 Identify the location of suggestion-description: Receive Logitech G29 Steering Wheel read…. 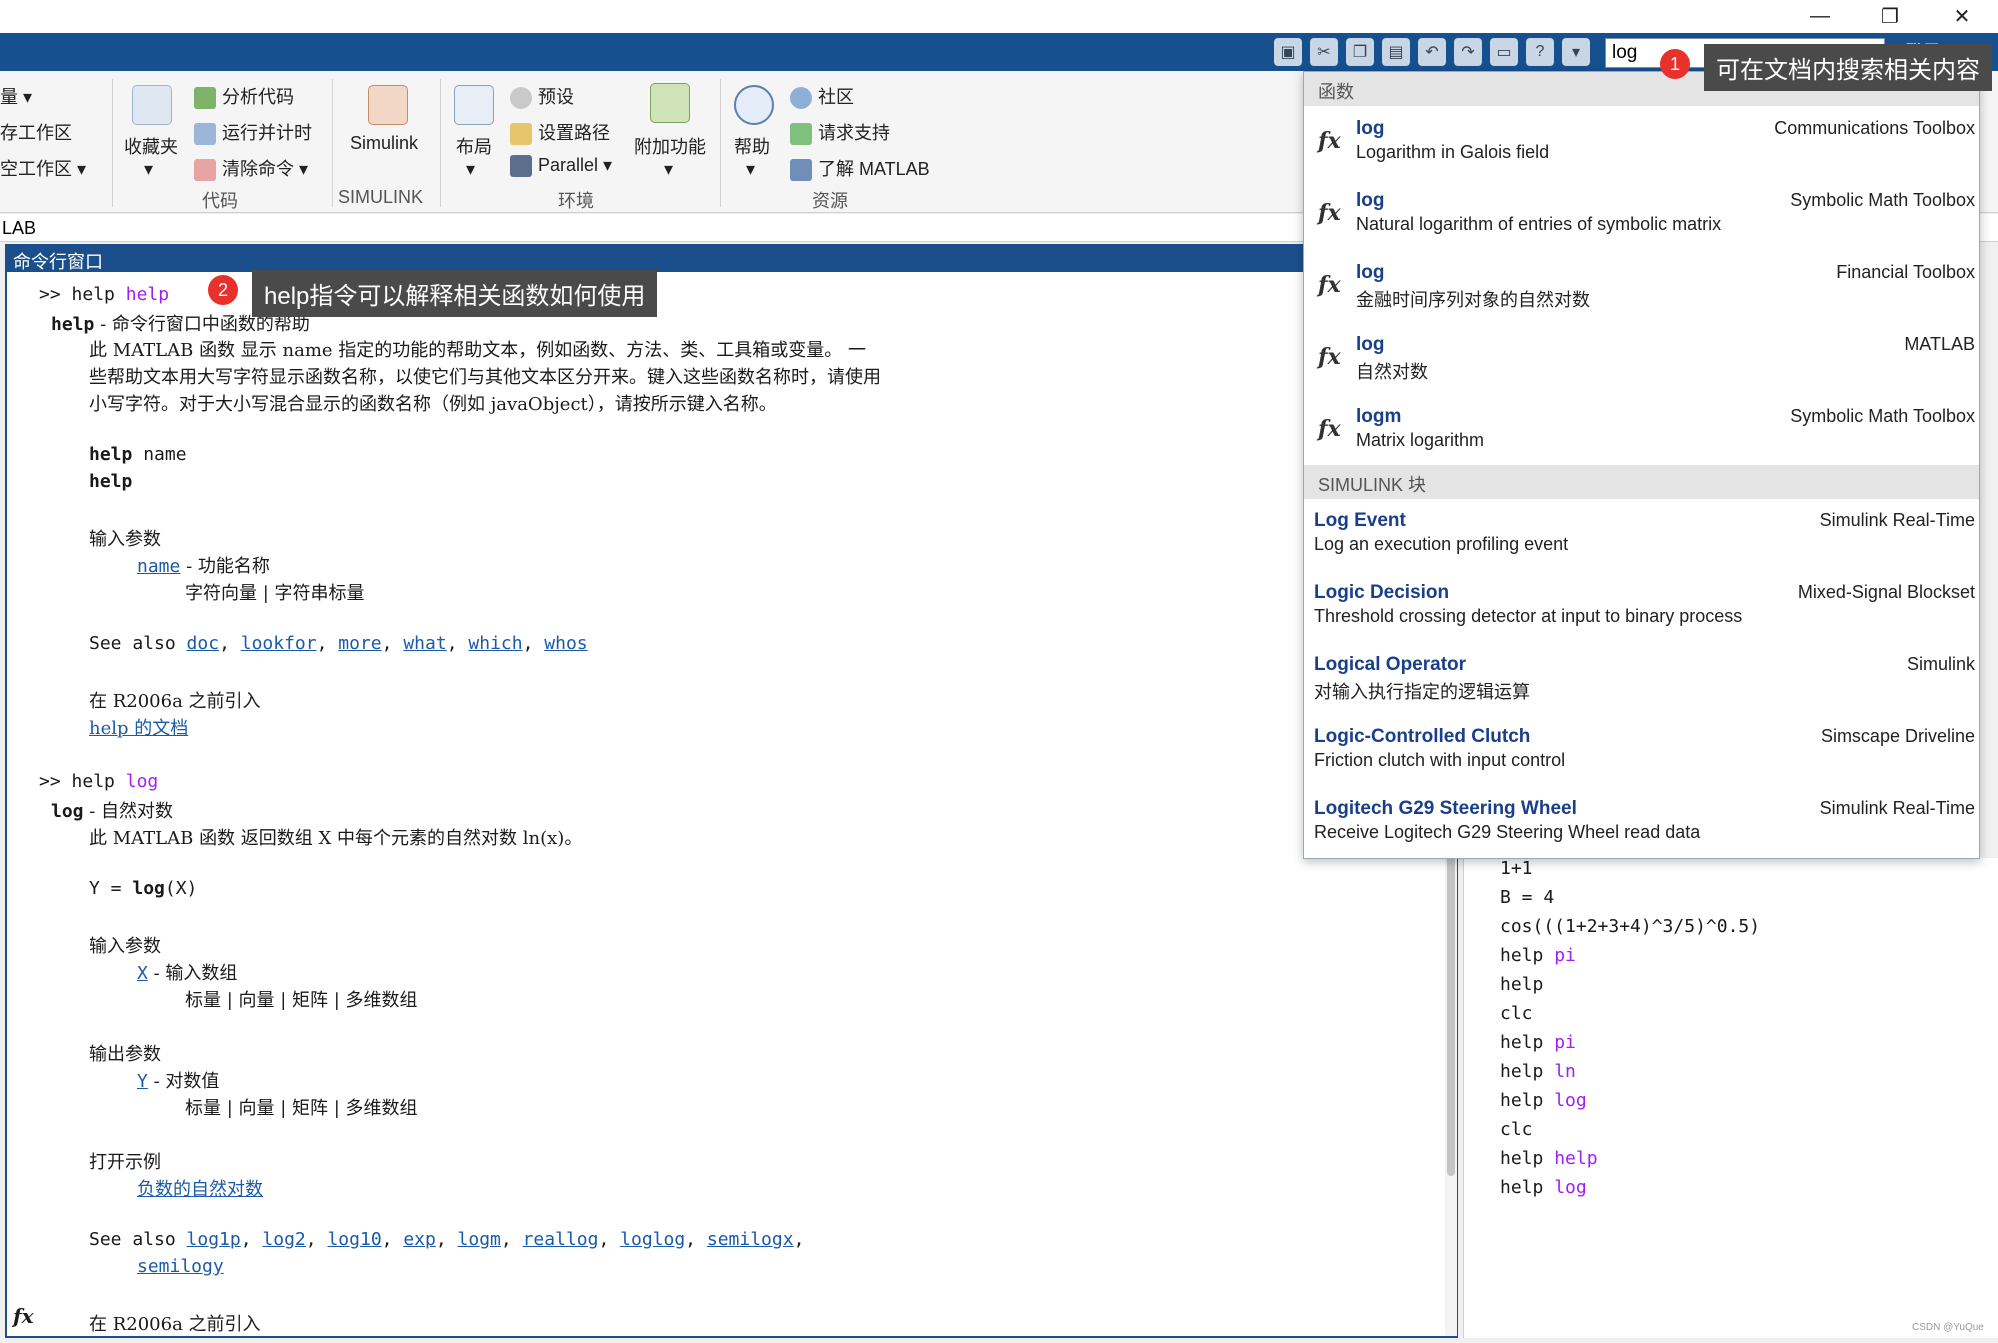
(1507, 832).